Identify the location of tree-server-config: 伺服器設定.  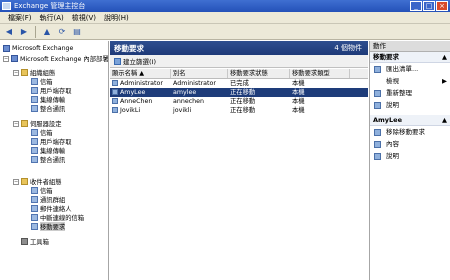
(41, 123).